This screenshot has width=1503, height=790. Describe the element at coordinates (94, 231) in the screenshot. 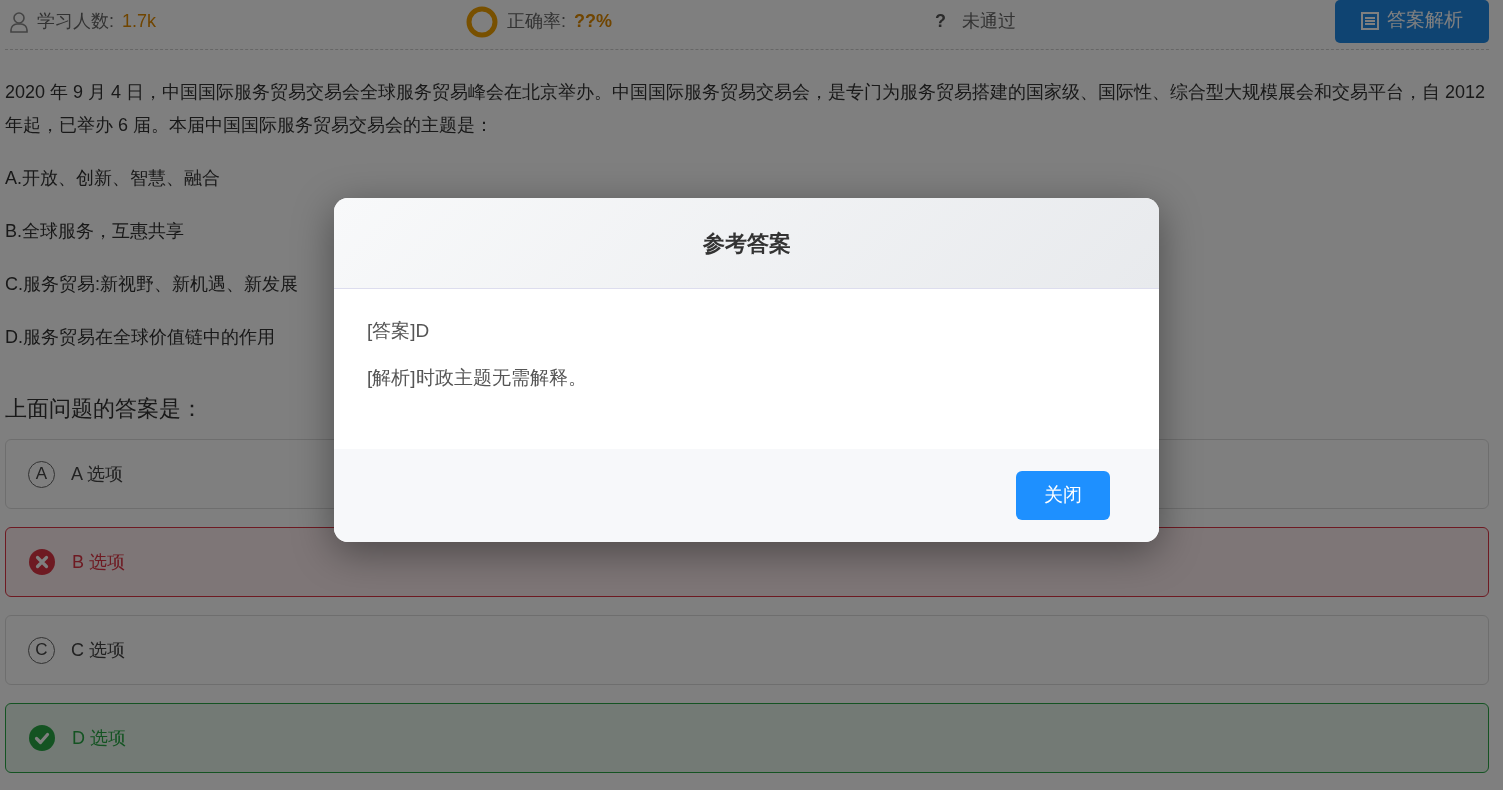

I see `choice-text: B.全球服务，互惠共享` at that location.